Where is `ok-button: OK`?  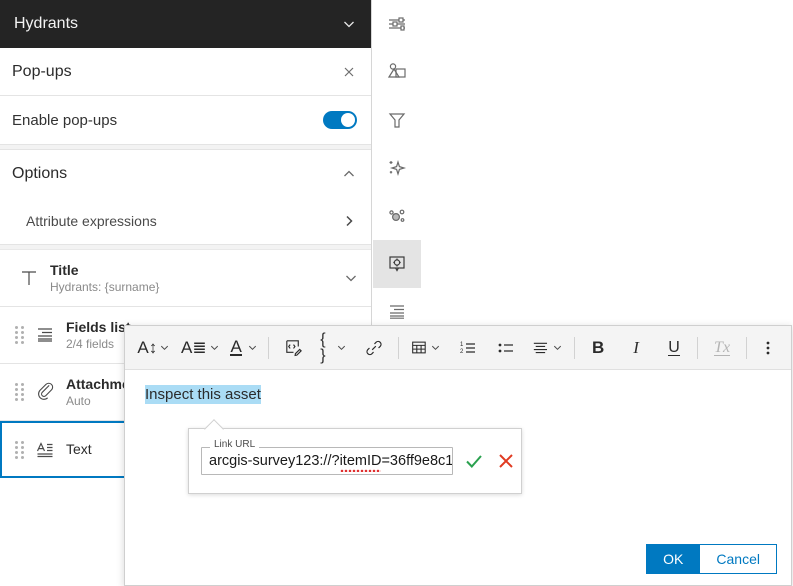 ok-button: OK is located at coordinates (673, 558).